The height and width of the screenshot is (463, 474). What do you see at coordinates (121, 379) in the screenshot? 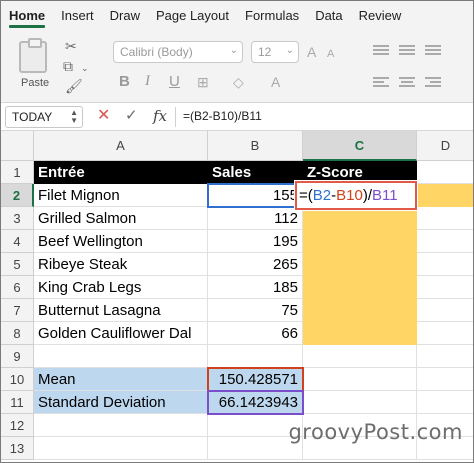
I see `cell-a10: Mean` at bounding box center [121, 379].